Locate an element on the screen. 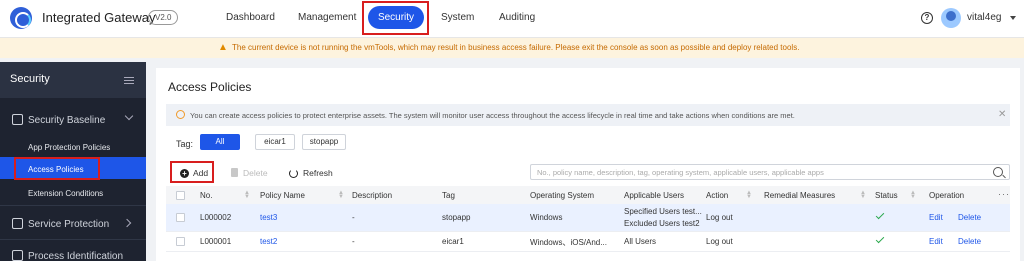 The width and height of the screenshot is (1024, 261). col-remedial-measures: Remedial Measures is located at coordinates (800, 195).